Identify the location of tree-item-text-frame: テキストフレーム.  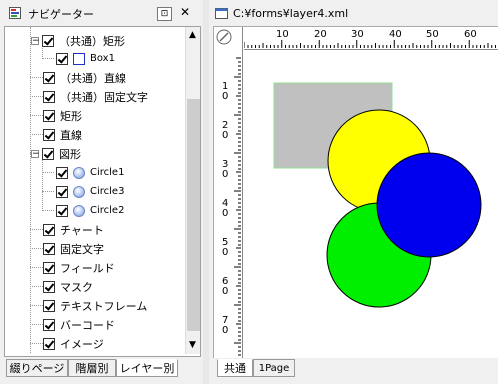
(95, 305).